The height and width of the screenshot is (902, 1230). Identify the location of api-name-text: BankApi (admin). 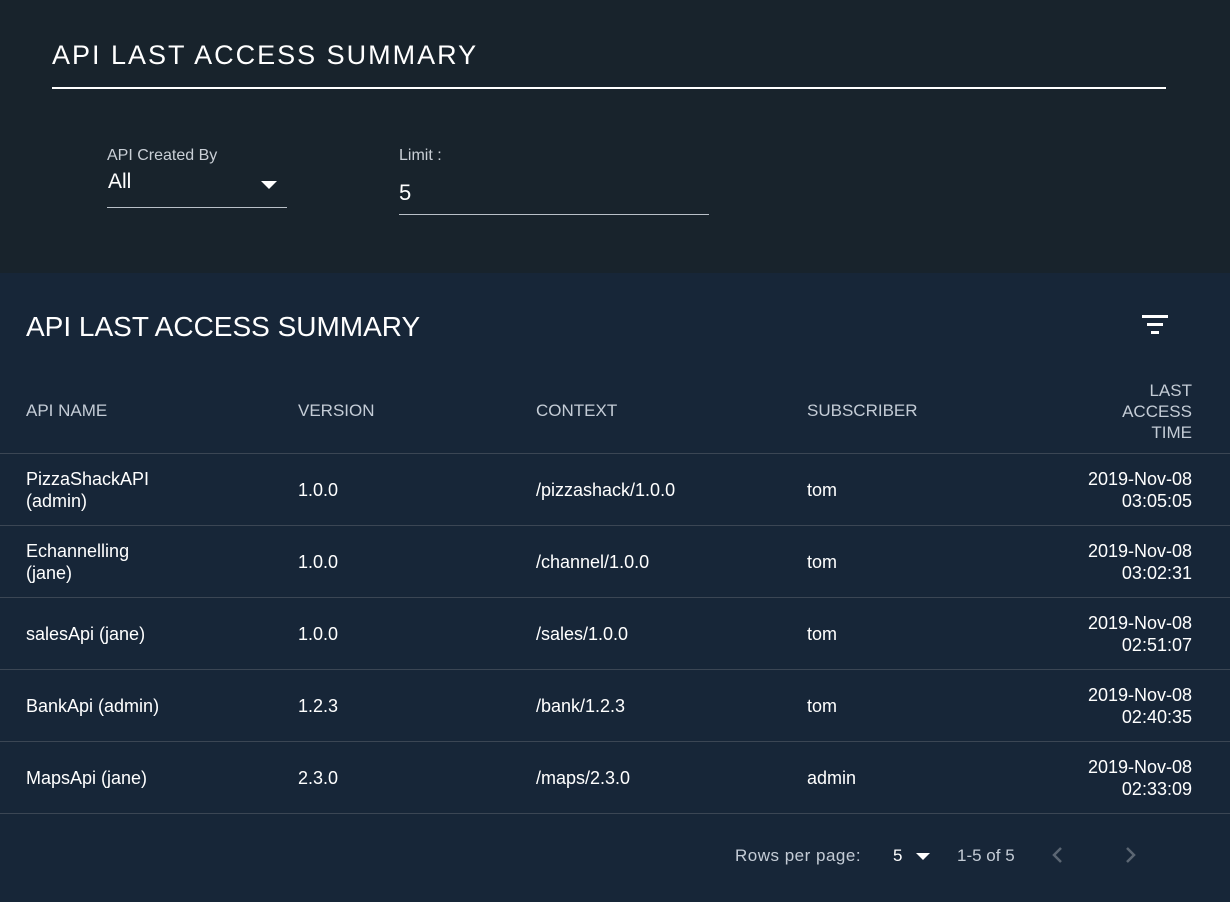
(93, 705).